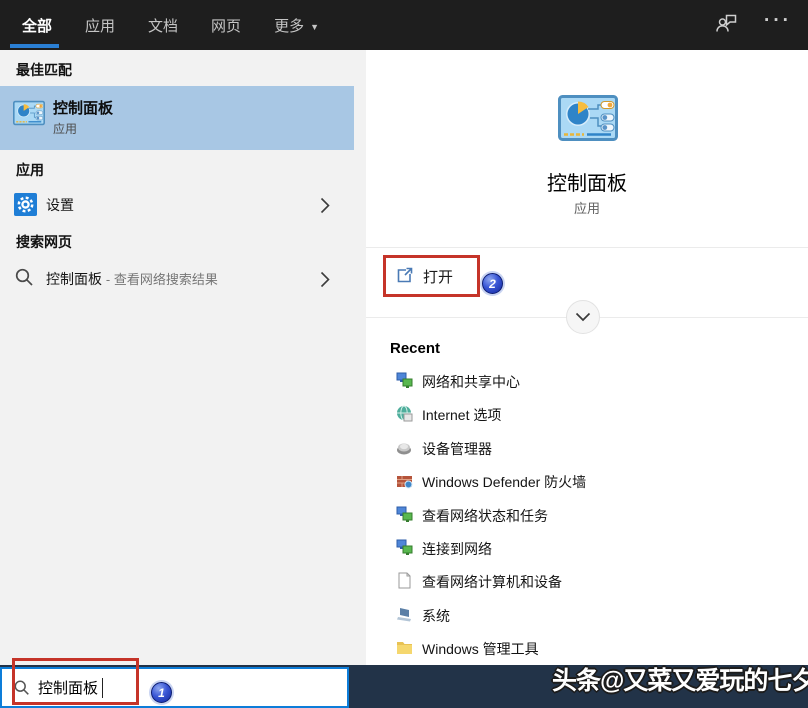 The image size is (808, 708). What do you see at coordinates (161, 279) in the screenshot?
I see `web-search-hint: - 查看网络搜索结果` at bounding box center [161, 279].